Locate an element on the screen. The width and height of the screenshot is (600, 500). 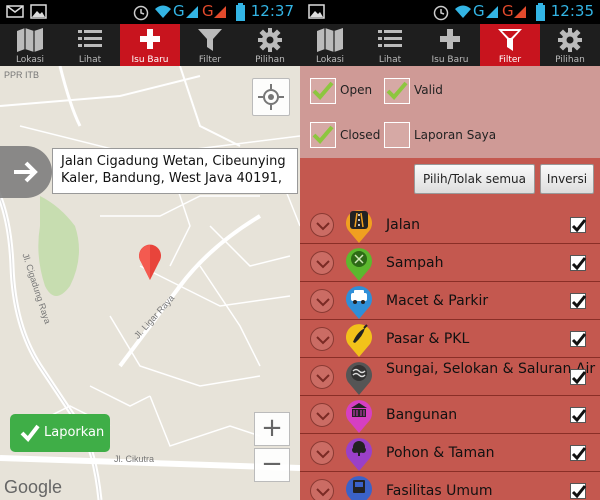
list-icon is located at coordinates (390, 38).